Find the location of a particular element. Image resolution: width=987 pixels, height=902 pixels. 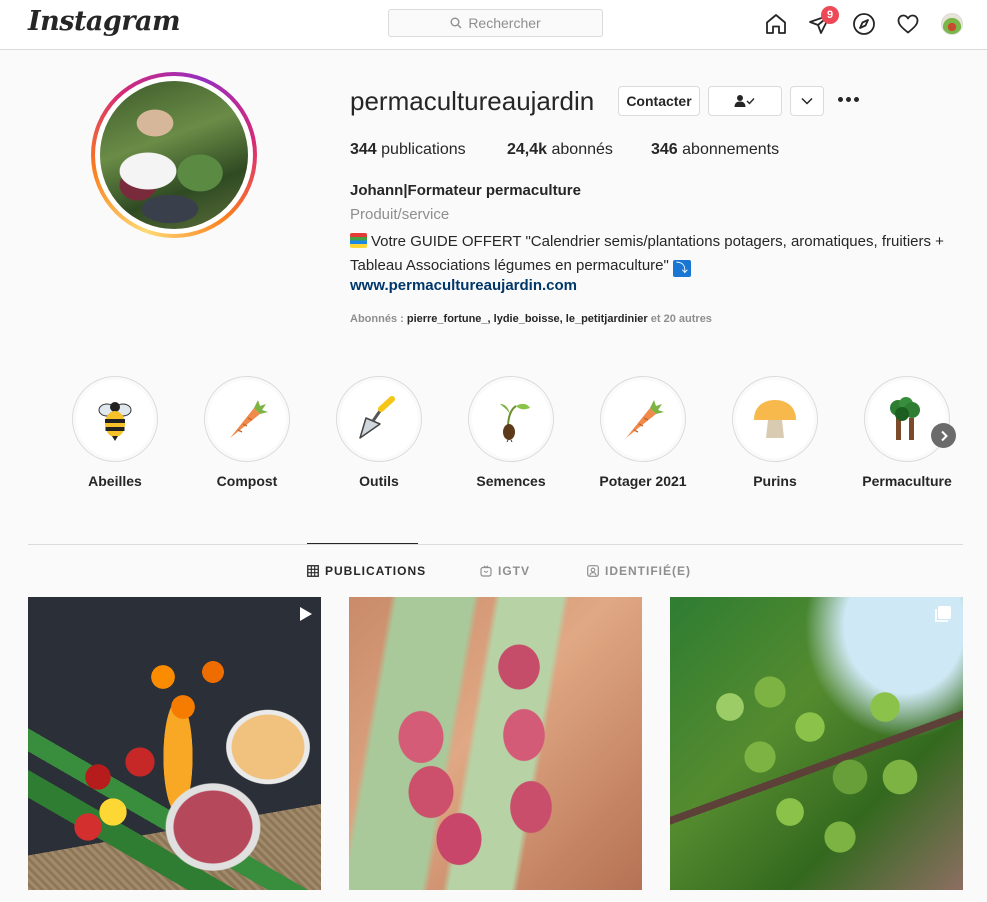

post-vegetable-crate is located at coordinates (174, 743).